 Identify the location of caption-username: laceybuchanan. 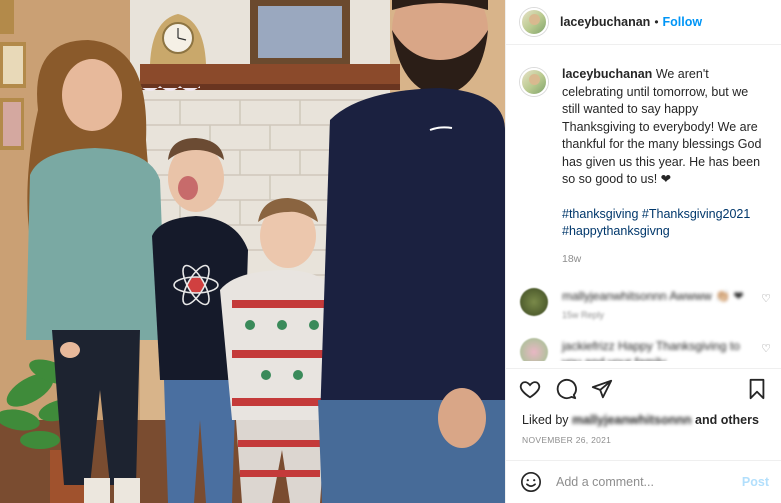
(607, 74).